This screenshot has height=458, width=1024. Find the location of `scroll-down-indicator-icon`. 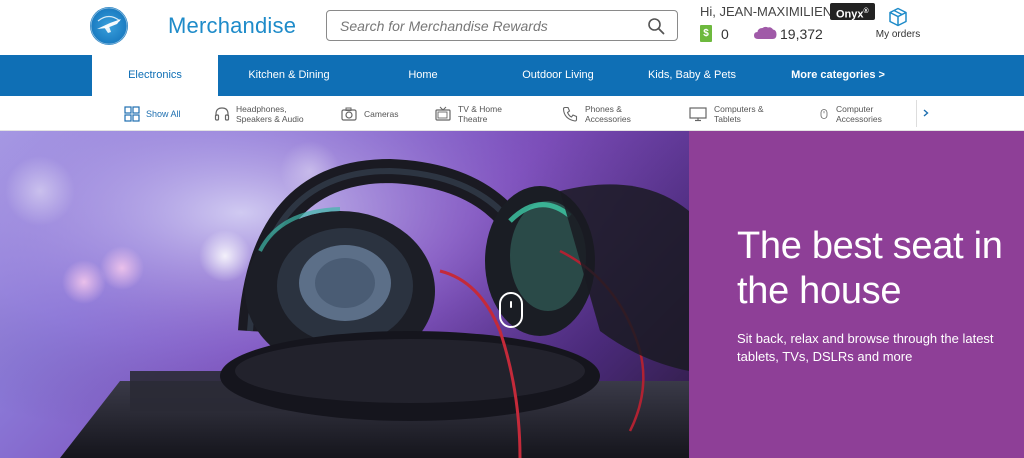

scroll-down-indicator-icon is located at coordinates (511, 310).